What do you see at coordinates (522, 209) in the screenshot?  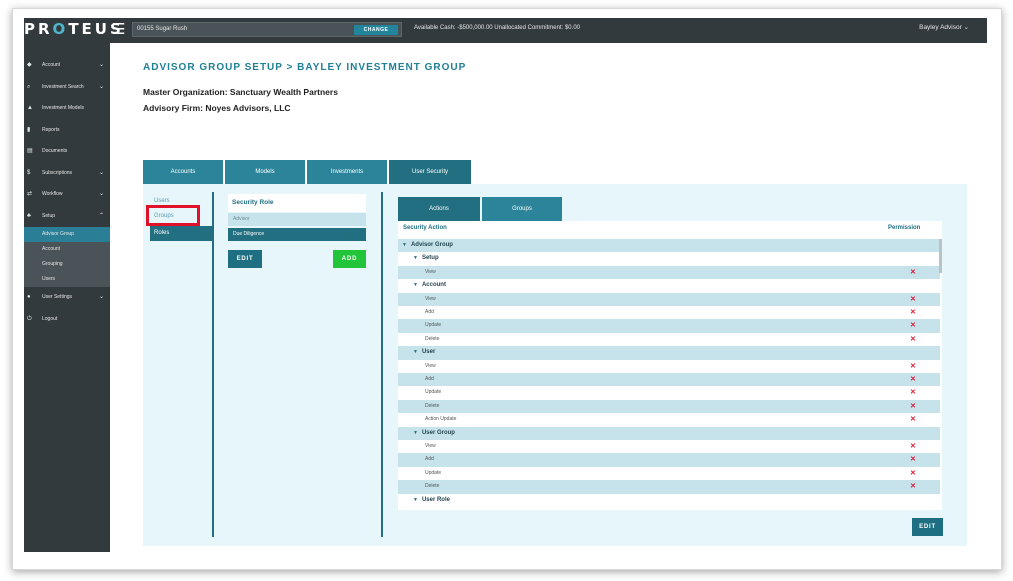 I see `tab-groups: Groups` at bounding box center [522, 209].